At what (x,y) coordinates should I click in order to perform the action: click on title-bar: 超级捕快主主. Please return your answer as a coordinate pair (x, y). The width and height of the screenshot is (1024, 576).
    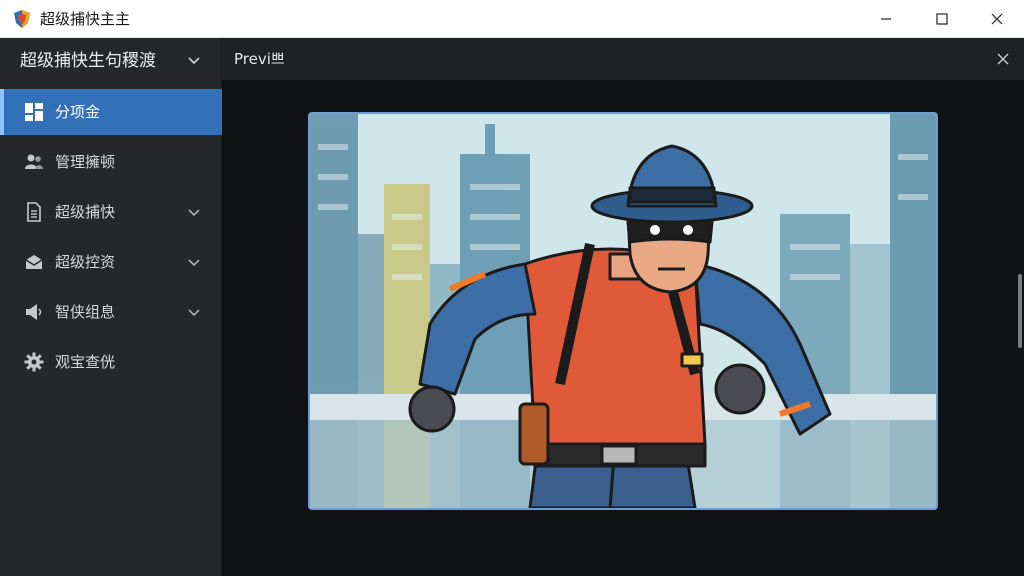
    Looking at the image, I should click on (512, 19).